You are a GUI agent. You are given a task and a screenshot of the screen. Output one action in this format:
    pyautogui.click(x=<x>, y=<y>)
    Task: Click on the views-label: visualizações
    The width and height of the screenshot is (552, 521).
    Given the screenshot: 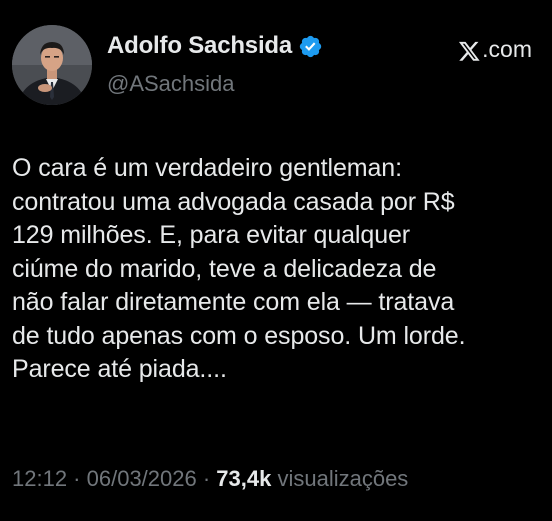 What is the action you would take?
    pyautogui.click(x=340, y=478)
    